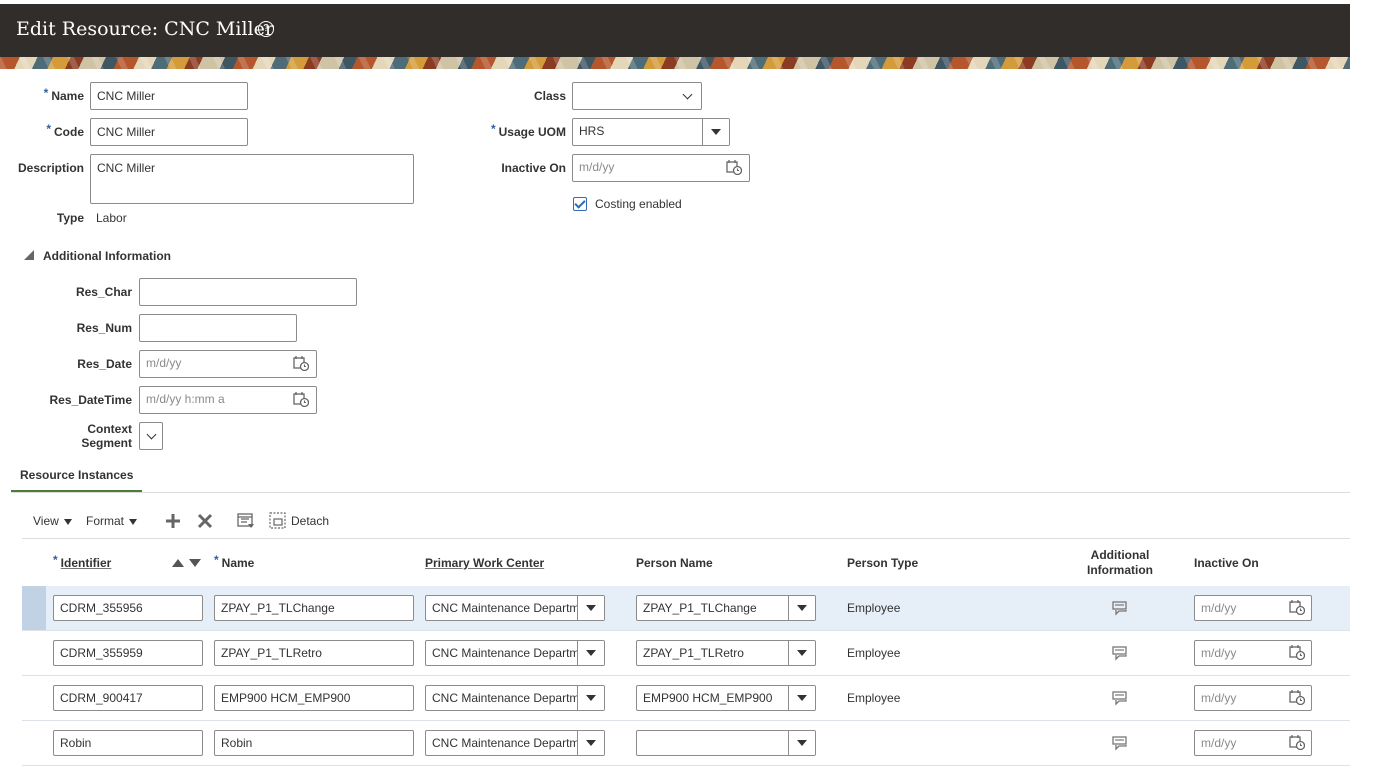  Describe the element at coordinates (277, 520) in the screenshot. I see `detach-icon` at that location.